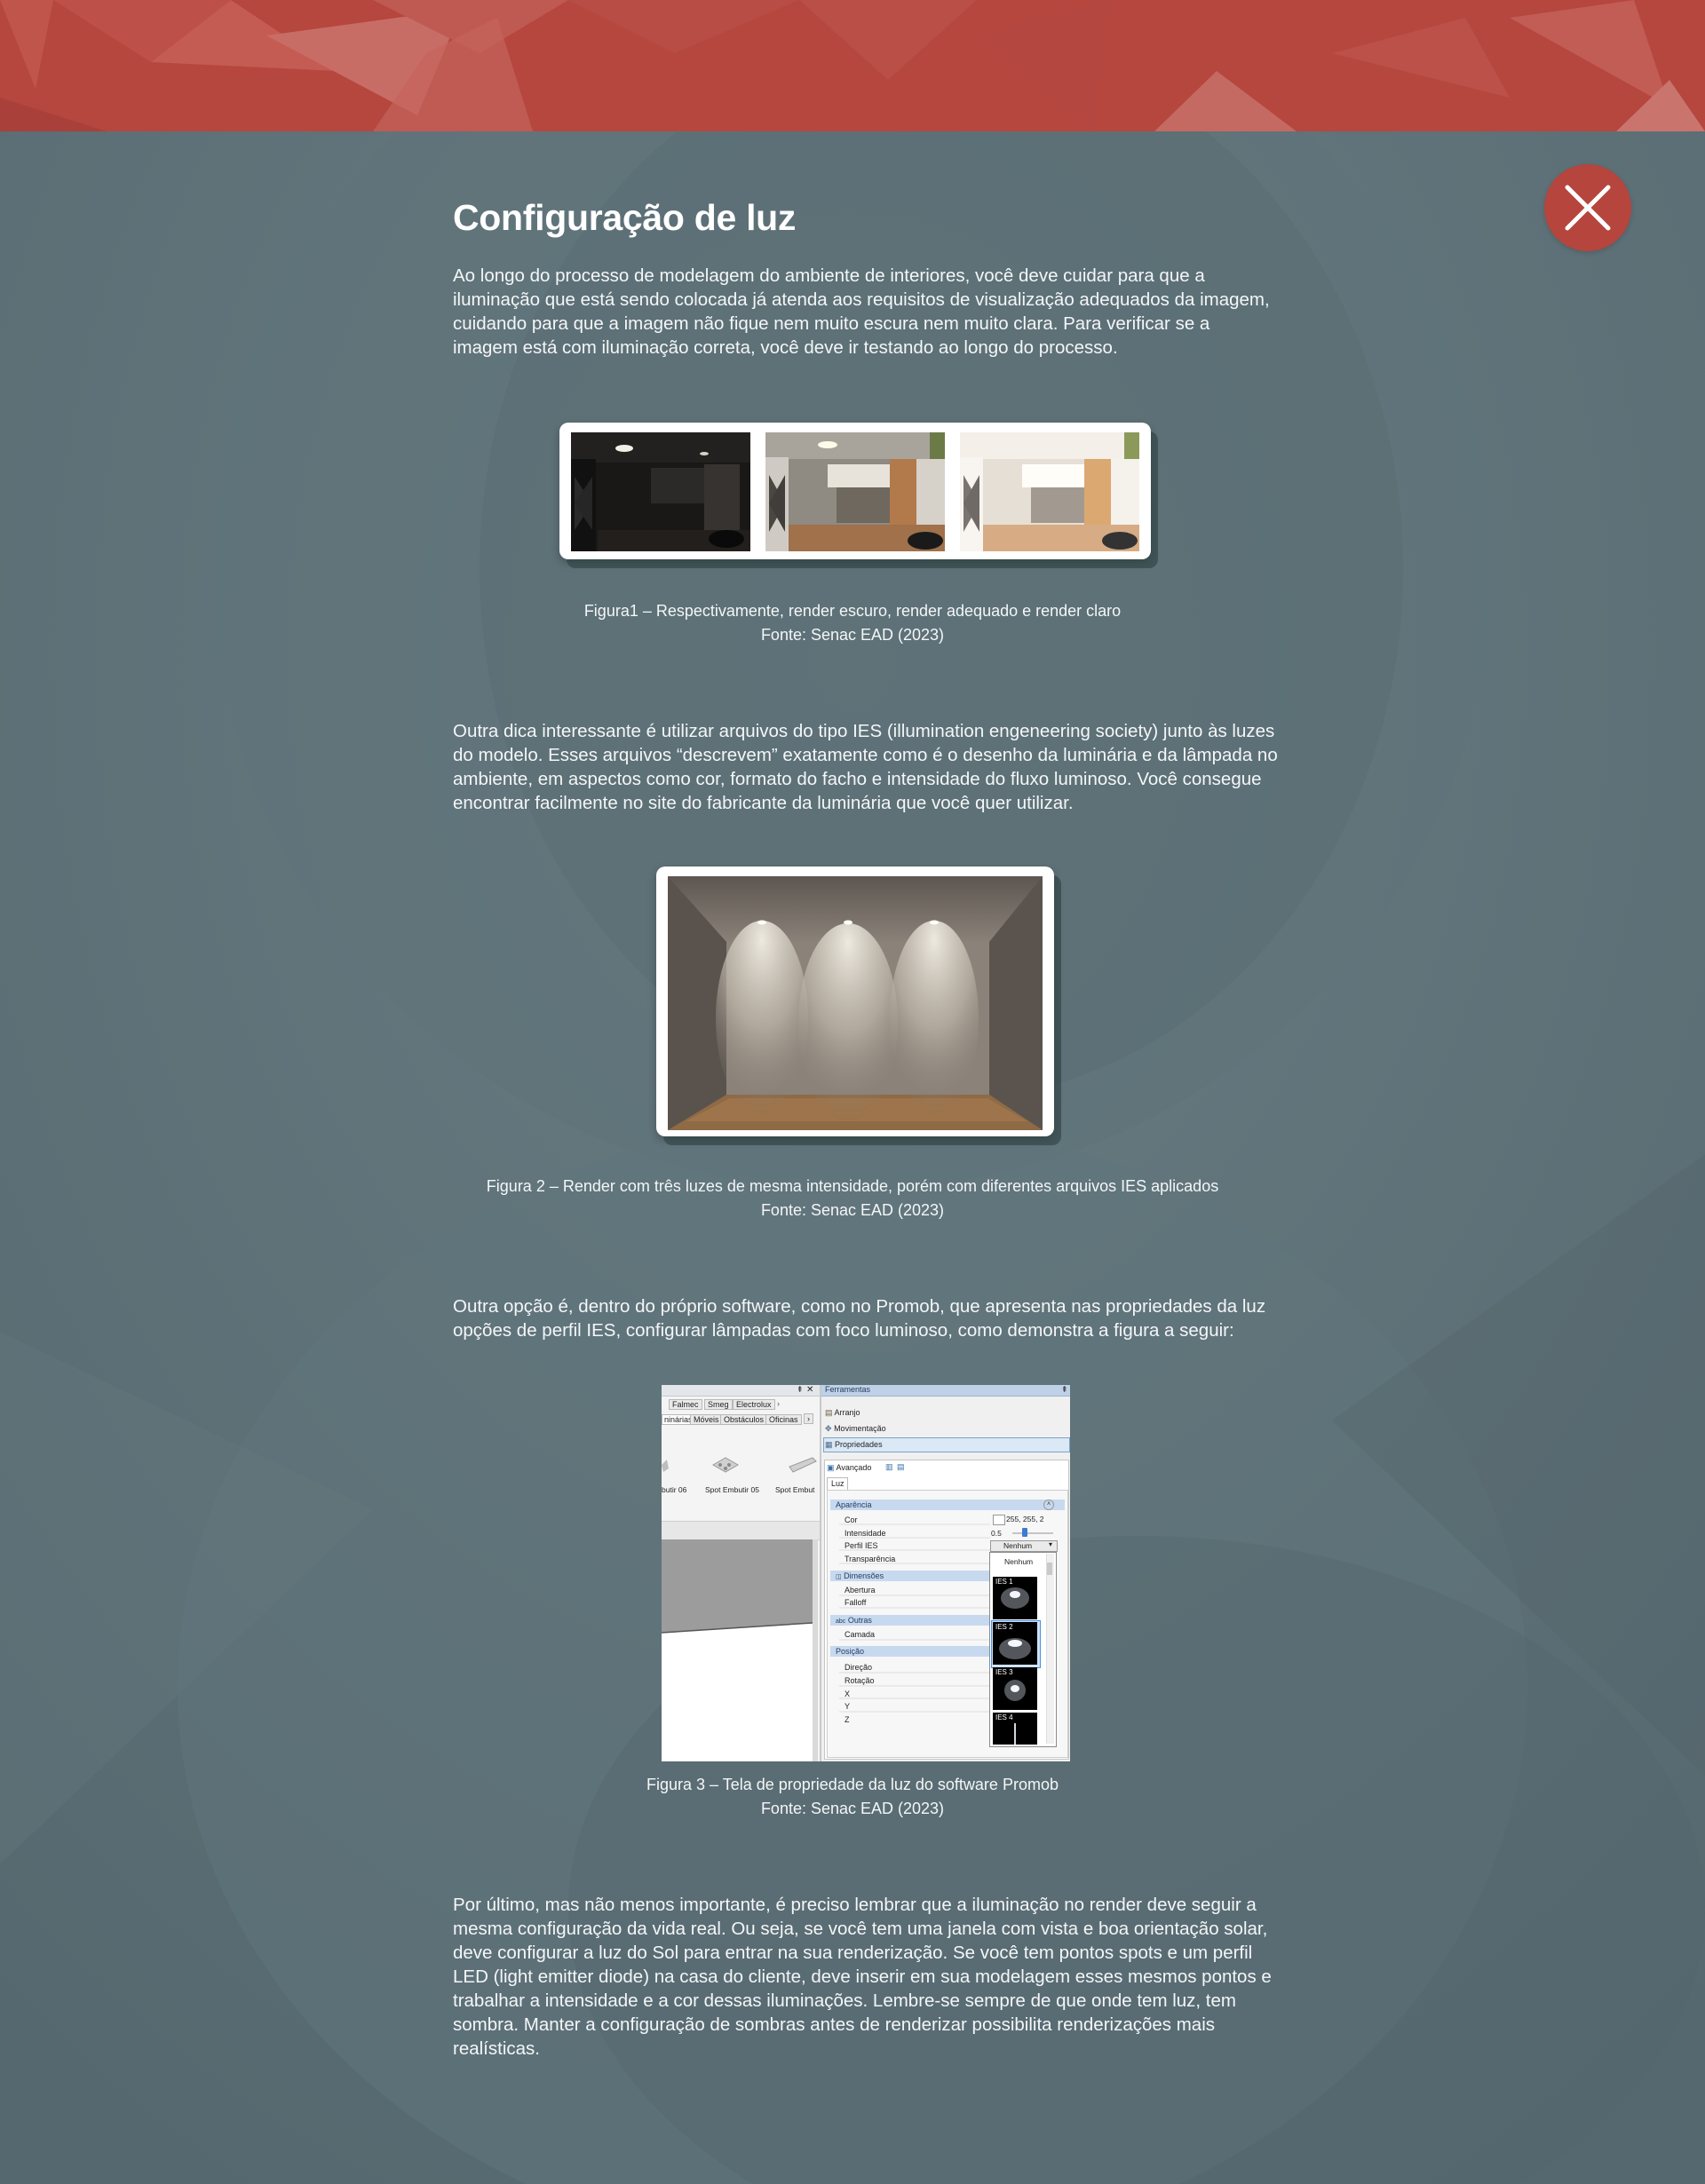  Describe the element at coordinates (849, 1468) in the screenshot. I see `advanced-button: ▣ Avançado` at that location.